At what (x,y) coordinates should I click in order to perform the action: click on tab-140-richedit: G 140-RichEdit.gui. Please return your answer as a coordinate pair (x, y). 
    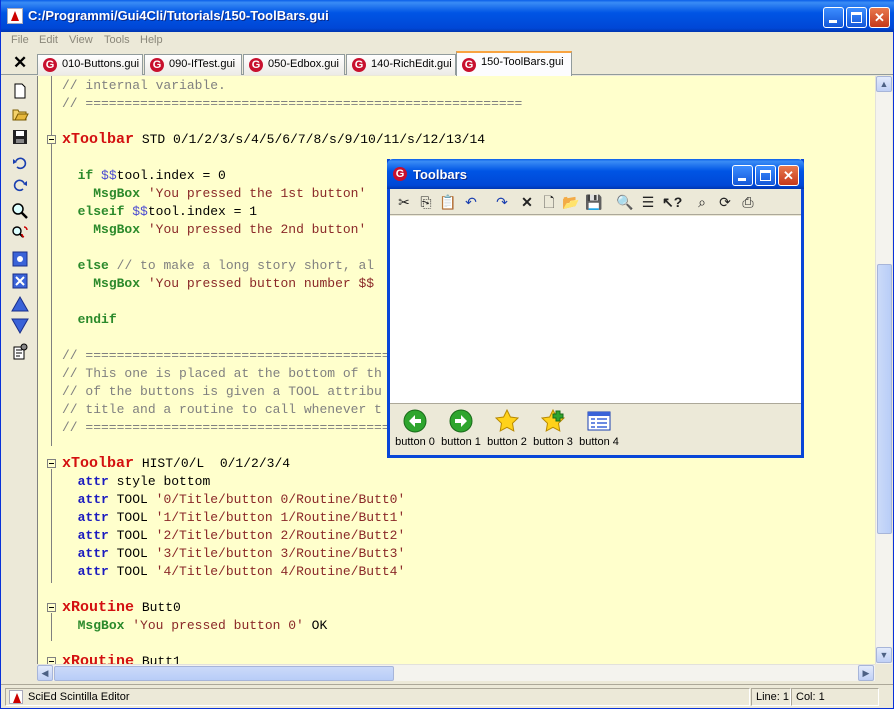
    Looking at the image, I should click on (401, 64).